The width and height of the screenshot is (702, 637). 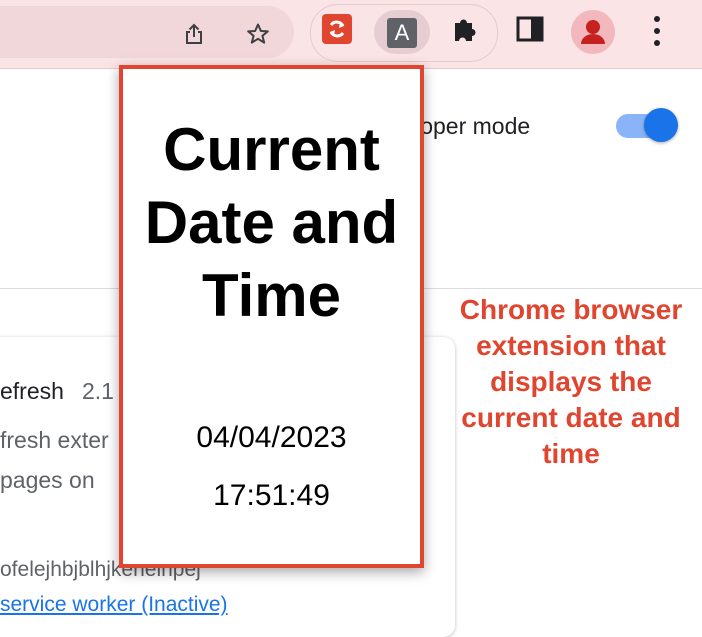 What do you see at coordinates (530, 29) in the screenshot?
I see `side-panel-icon` at bounding box center [530, 29].